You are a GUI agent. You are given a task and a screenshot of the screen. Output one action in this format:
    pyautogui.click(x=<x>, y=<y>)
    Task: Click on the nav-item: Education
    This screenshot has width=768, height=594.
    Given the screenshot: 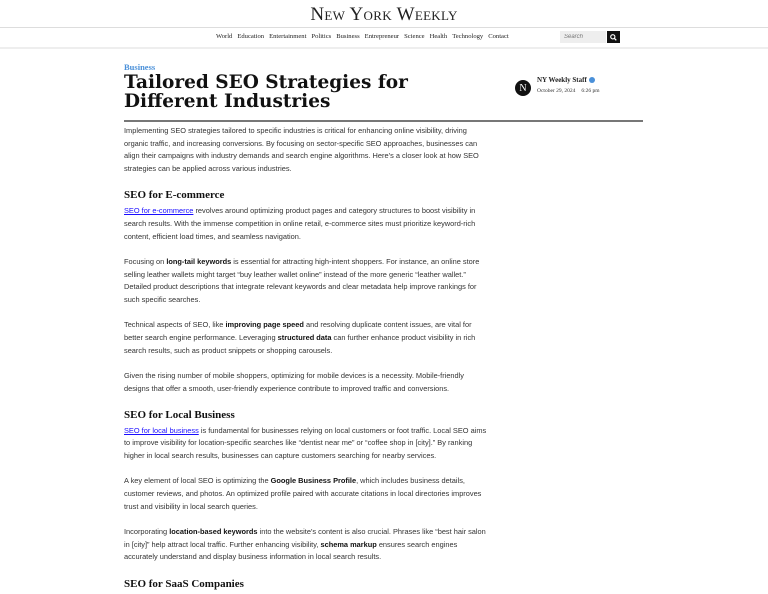 What is the action you would take?
    pyautogui.click(x=250, y=36)
    